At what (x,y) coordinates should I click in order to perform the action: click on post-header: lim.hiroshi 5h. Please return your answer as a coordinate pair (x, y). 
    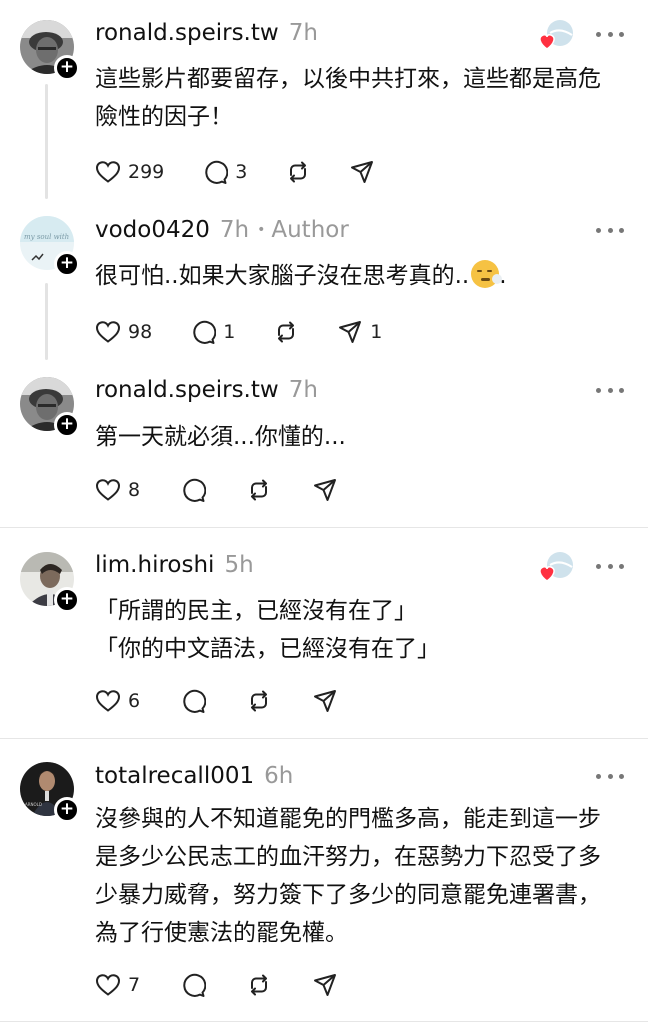
    Looking at the image, I should click on (174, 565).